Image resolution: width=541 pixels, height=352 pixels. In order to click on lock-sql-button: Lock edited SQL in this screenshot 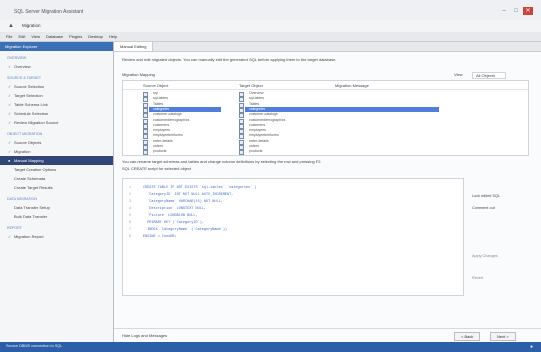, I will do `click(486, 196)`.